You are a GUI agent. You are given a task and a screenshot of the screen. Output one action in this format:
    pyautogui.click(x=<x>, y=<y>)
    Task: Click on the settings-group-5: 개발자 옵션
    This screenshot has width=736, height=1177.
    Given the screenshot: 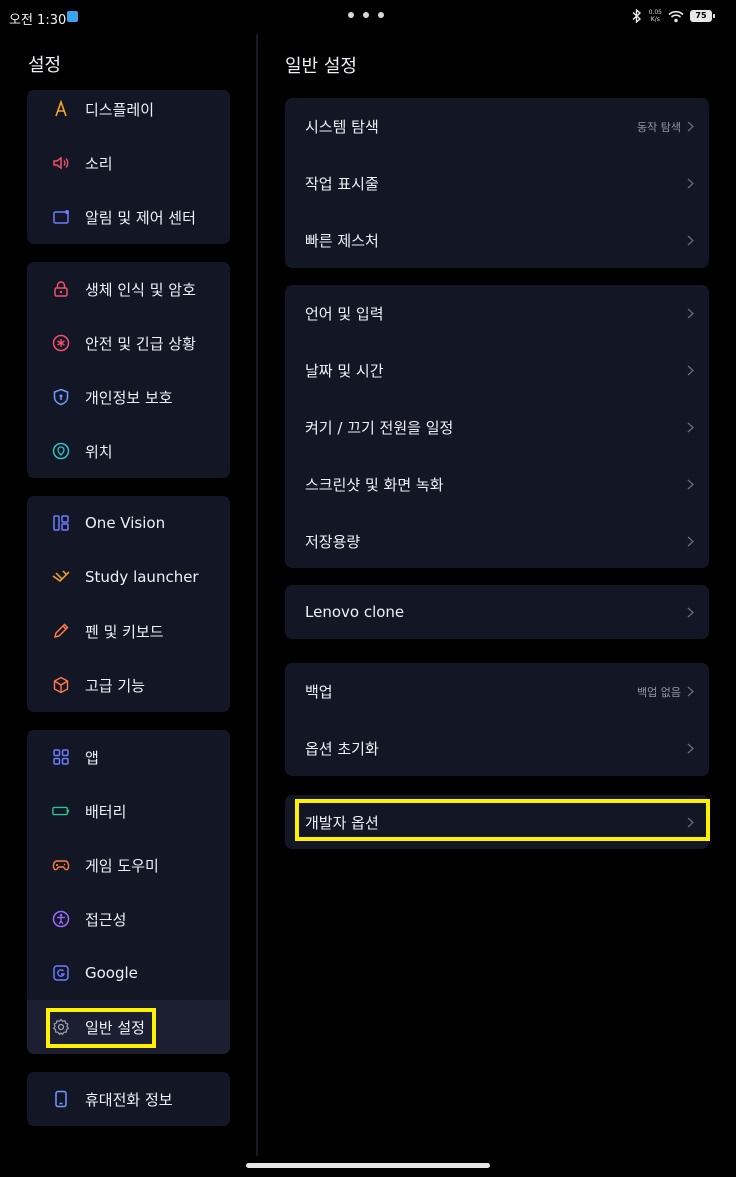 What is the action you would take?
    pyautogui.click(x=497, y=822)
    